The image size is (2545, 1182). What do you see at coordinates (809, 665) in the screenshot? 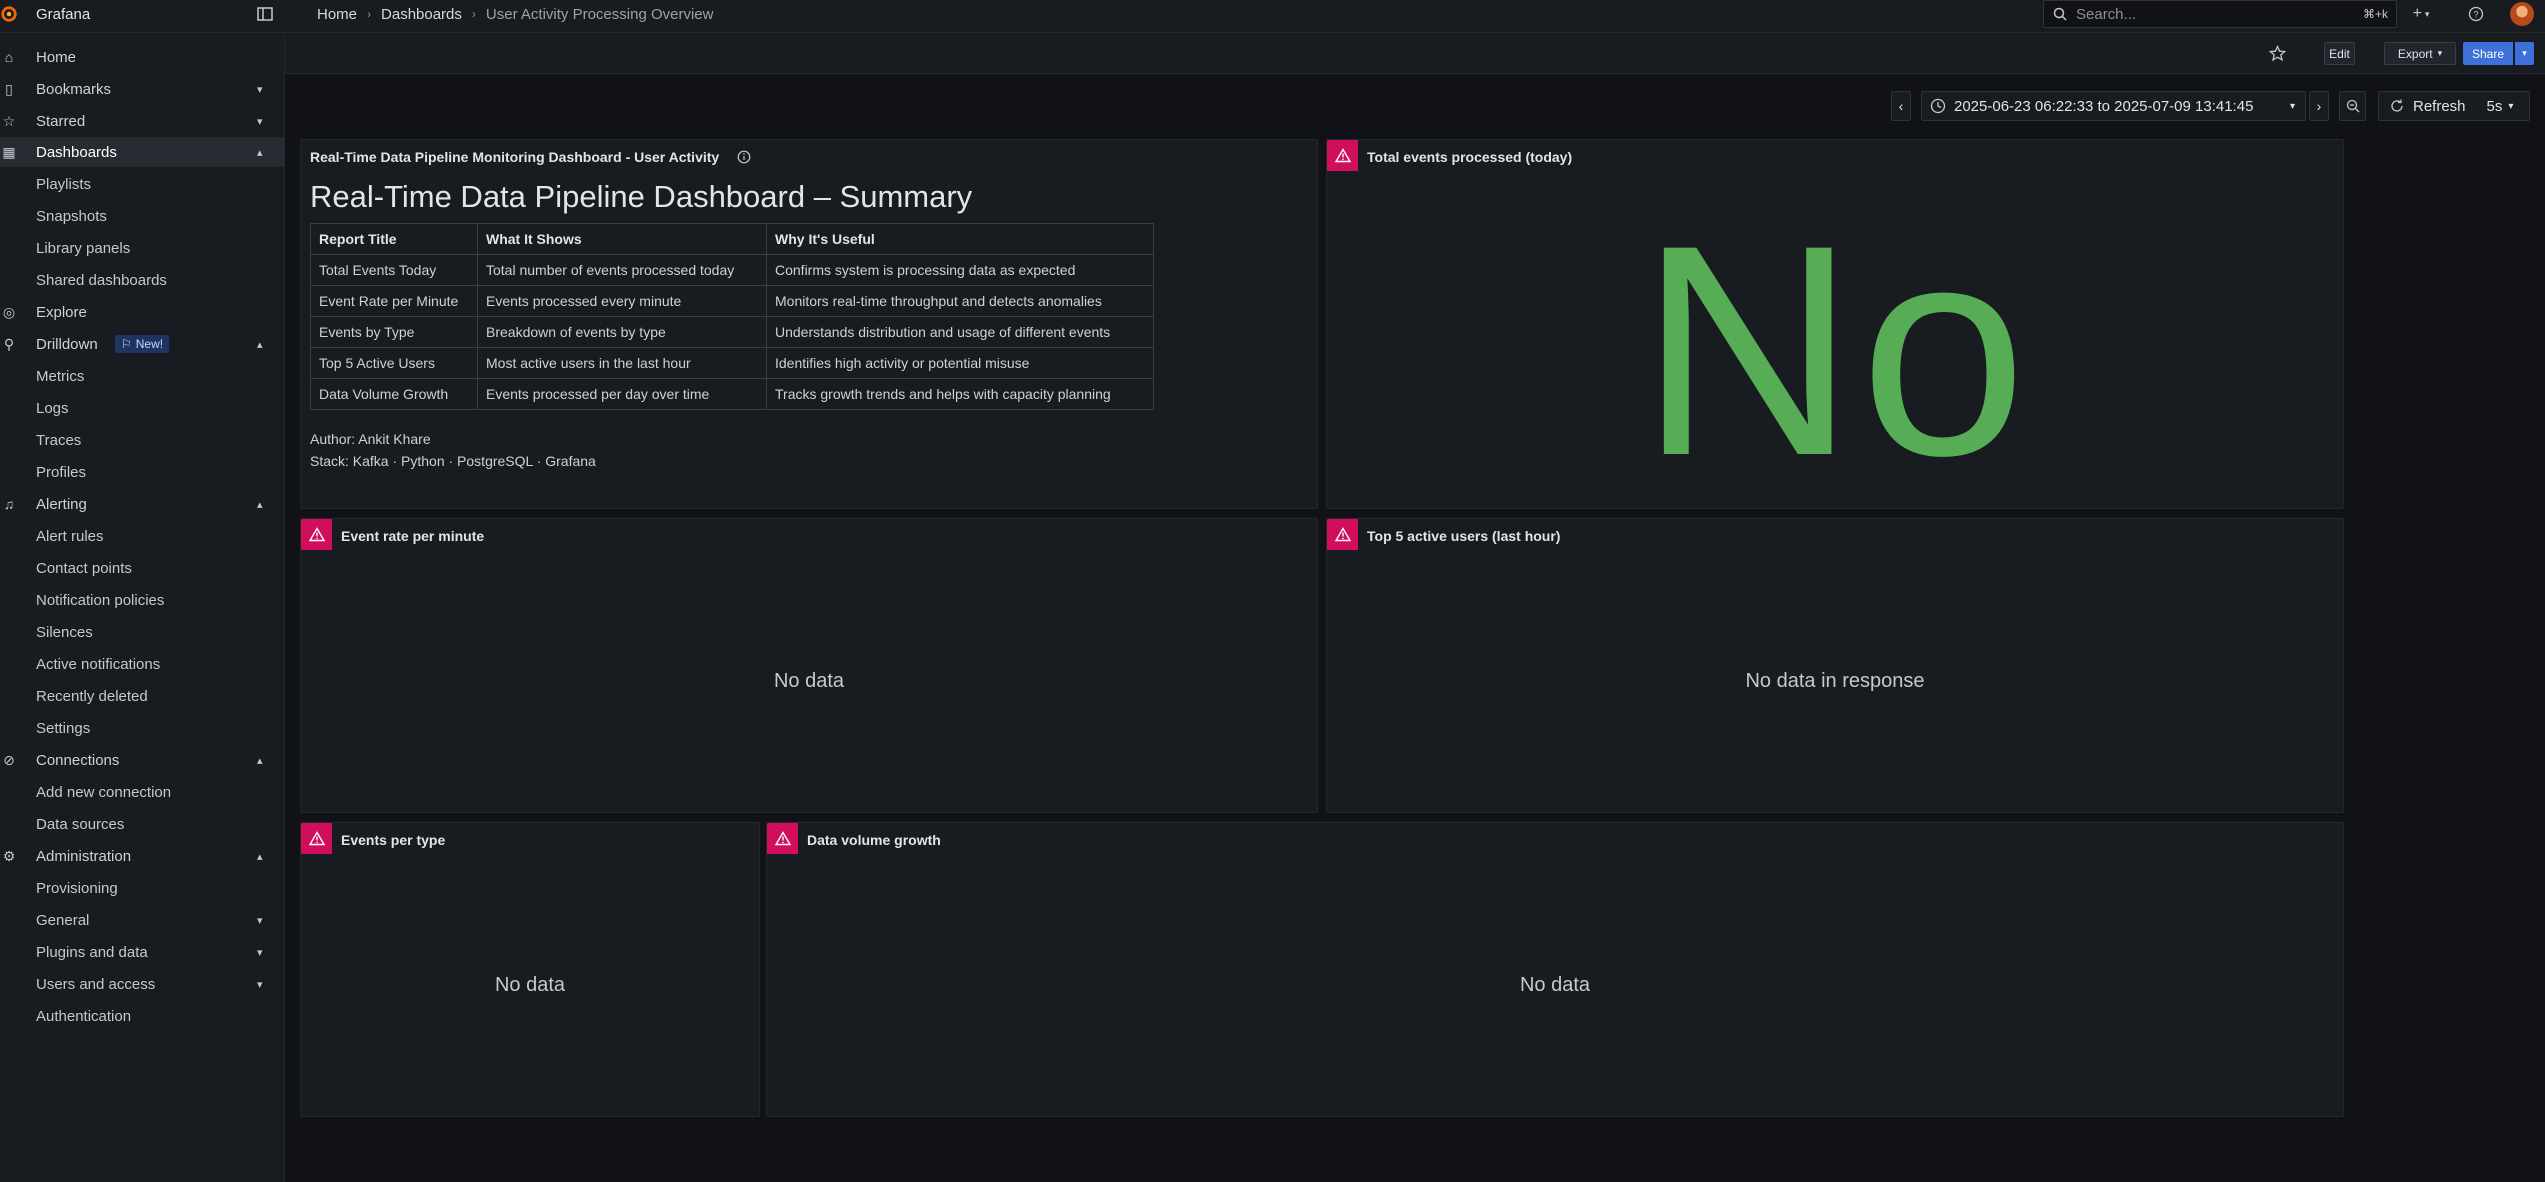
I see `event-rate-panel: Event rate per minute No data` at bounding box center [809, 665].